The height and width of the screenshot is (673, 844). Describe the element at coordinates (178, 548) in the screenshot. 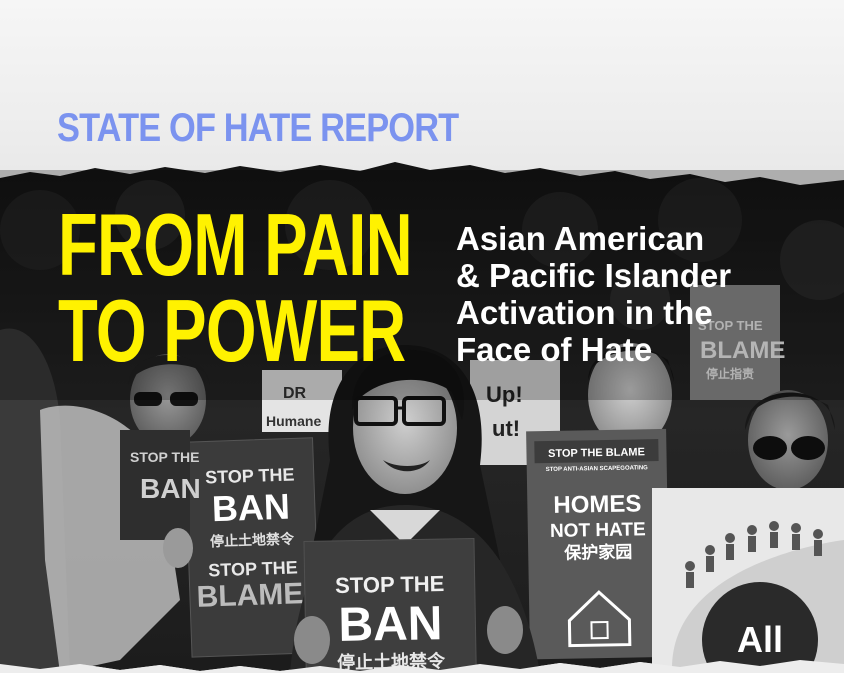

I see `hand-far-left` at that location.